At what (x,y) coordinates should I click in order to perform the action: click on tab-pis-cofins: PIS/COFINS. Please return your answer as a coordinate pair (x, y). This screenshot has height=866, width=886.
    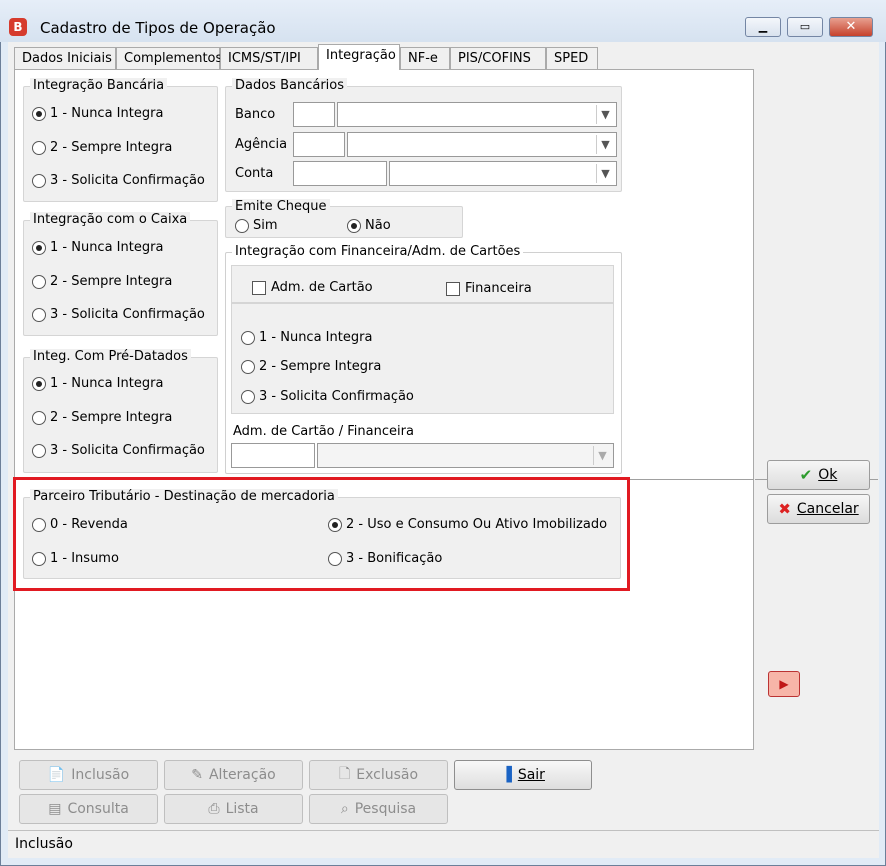
    Looking at the image, I should click on (498, 58).